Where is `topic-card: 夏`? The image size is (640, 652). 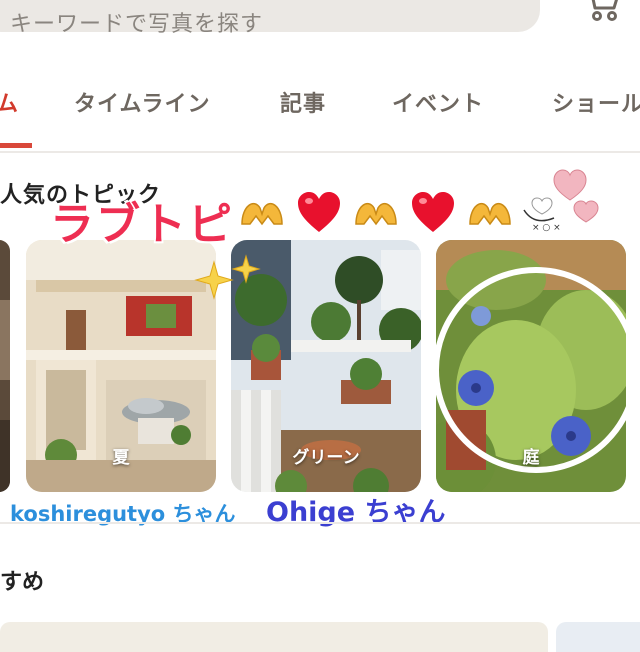 topic-card: 夏 is located at coordinates (121, 366).